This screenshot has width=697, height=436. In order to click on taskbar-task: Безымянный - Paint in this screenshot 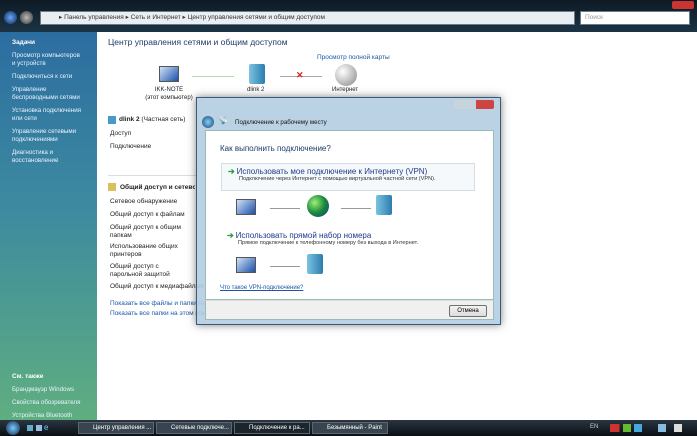, I will do `click(350, 428)`.